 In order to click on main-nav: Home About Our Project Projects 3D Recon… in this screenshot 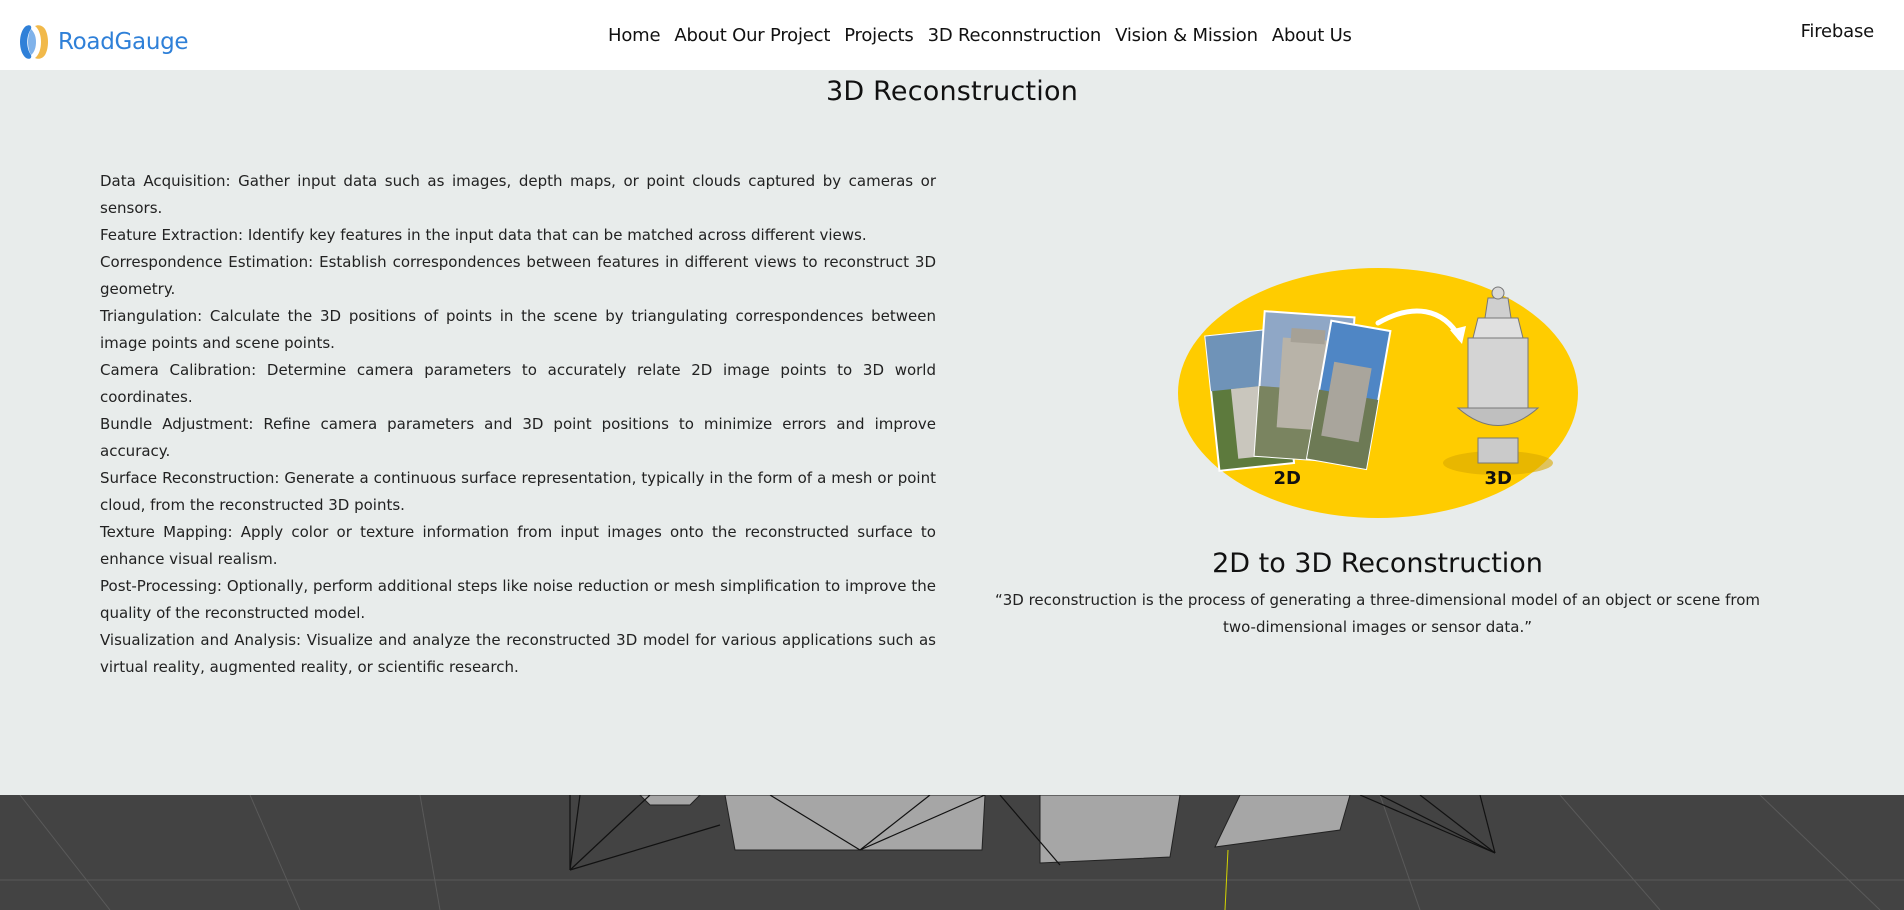, I will do `click(987, 35)`.